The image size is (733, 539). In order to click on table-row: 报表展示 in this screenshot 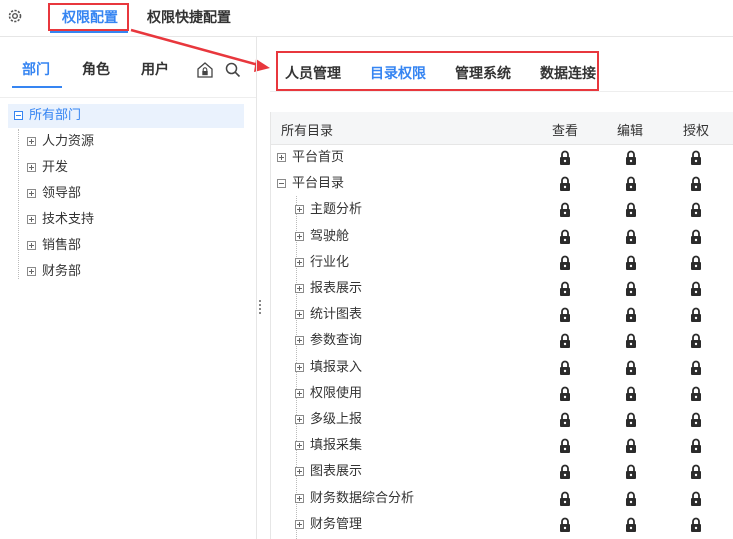, I will do `click(328, 289)`.